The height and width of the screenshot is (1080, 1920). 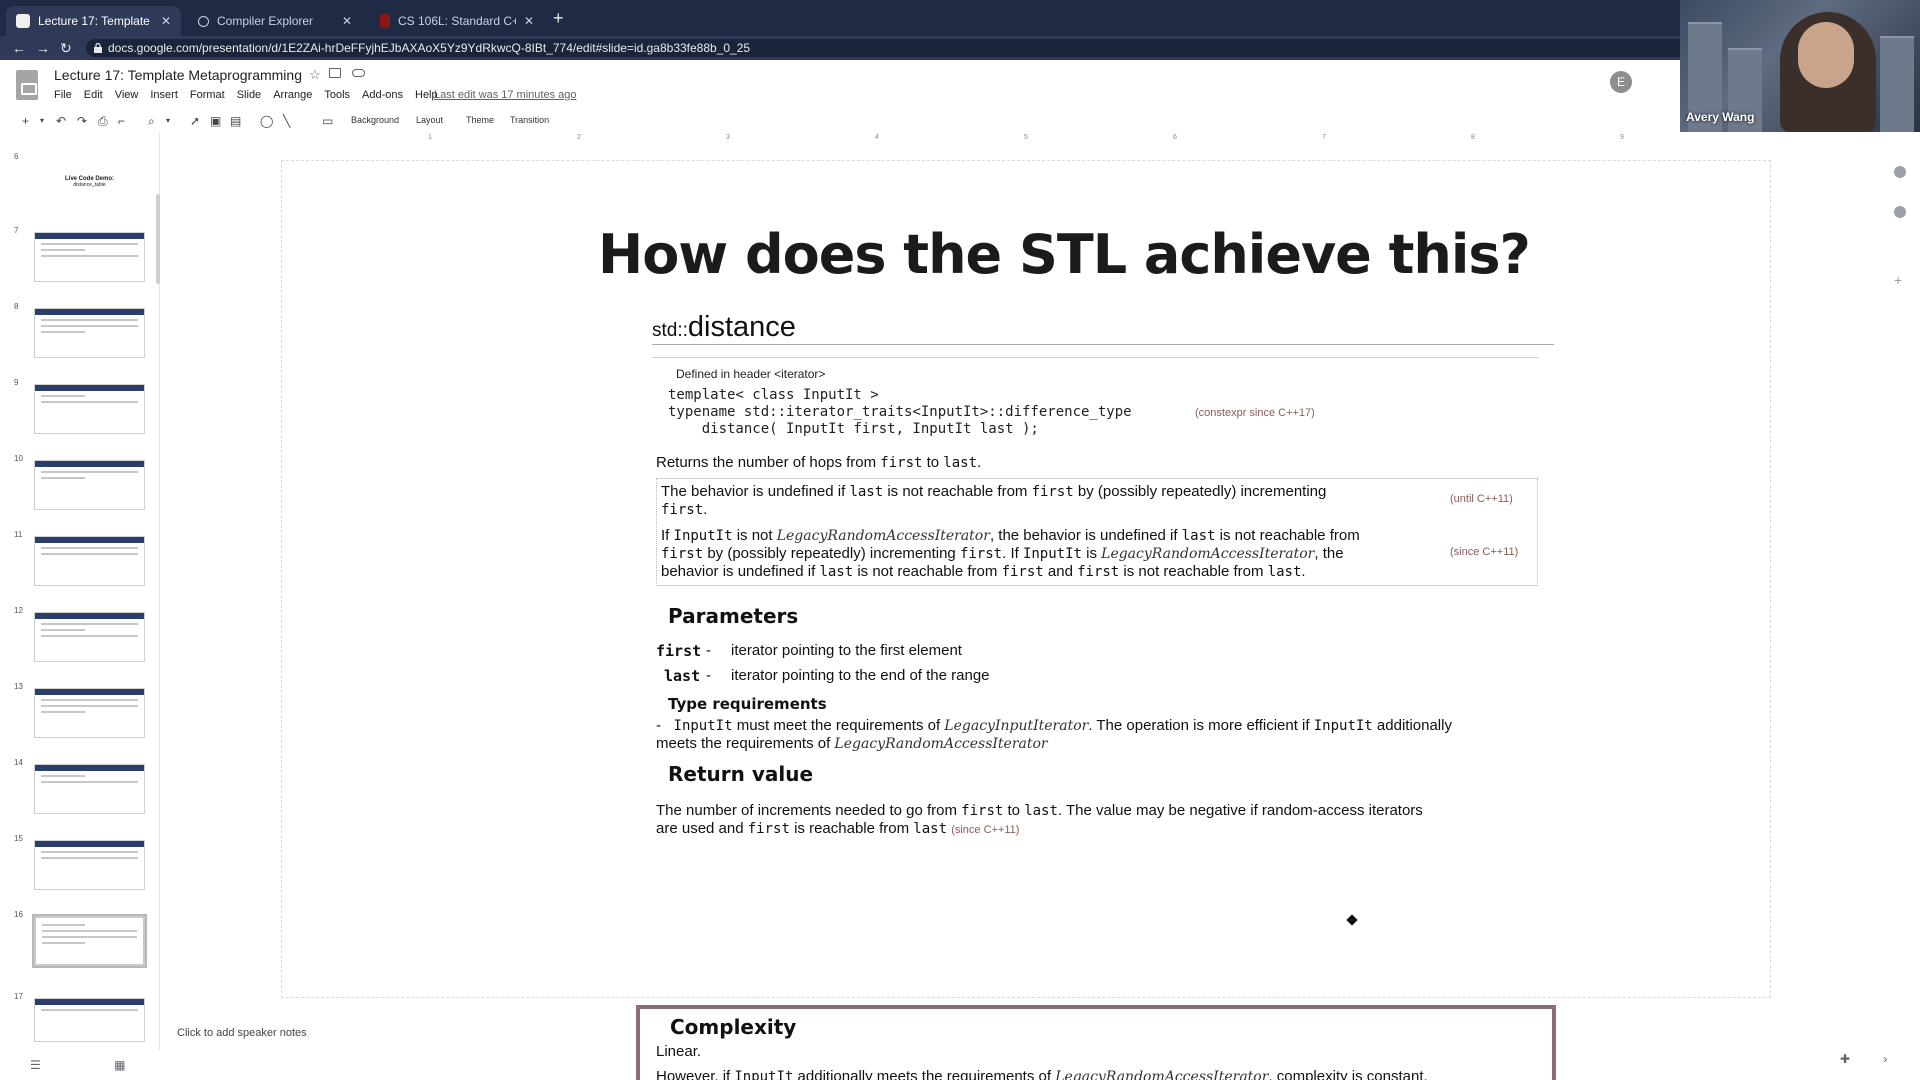 What do you see at coordinates (1897, 84) in the screenshot?
I see `background-building` at bounding box center [1897, 84].